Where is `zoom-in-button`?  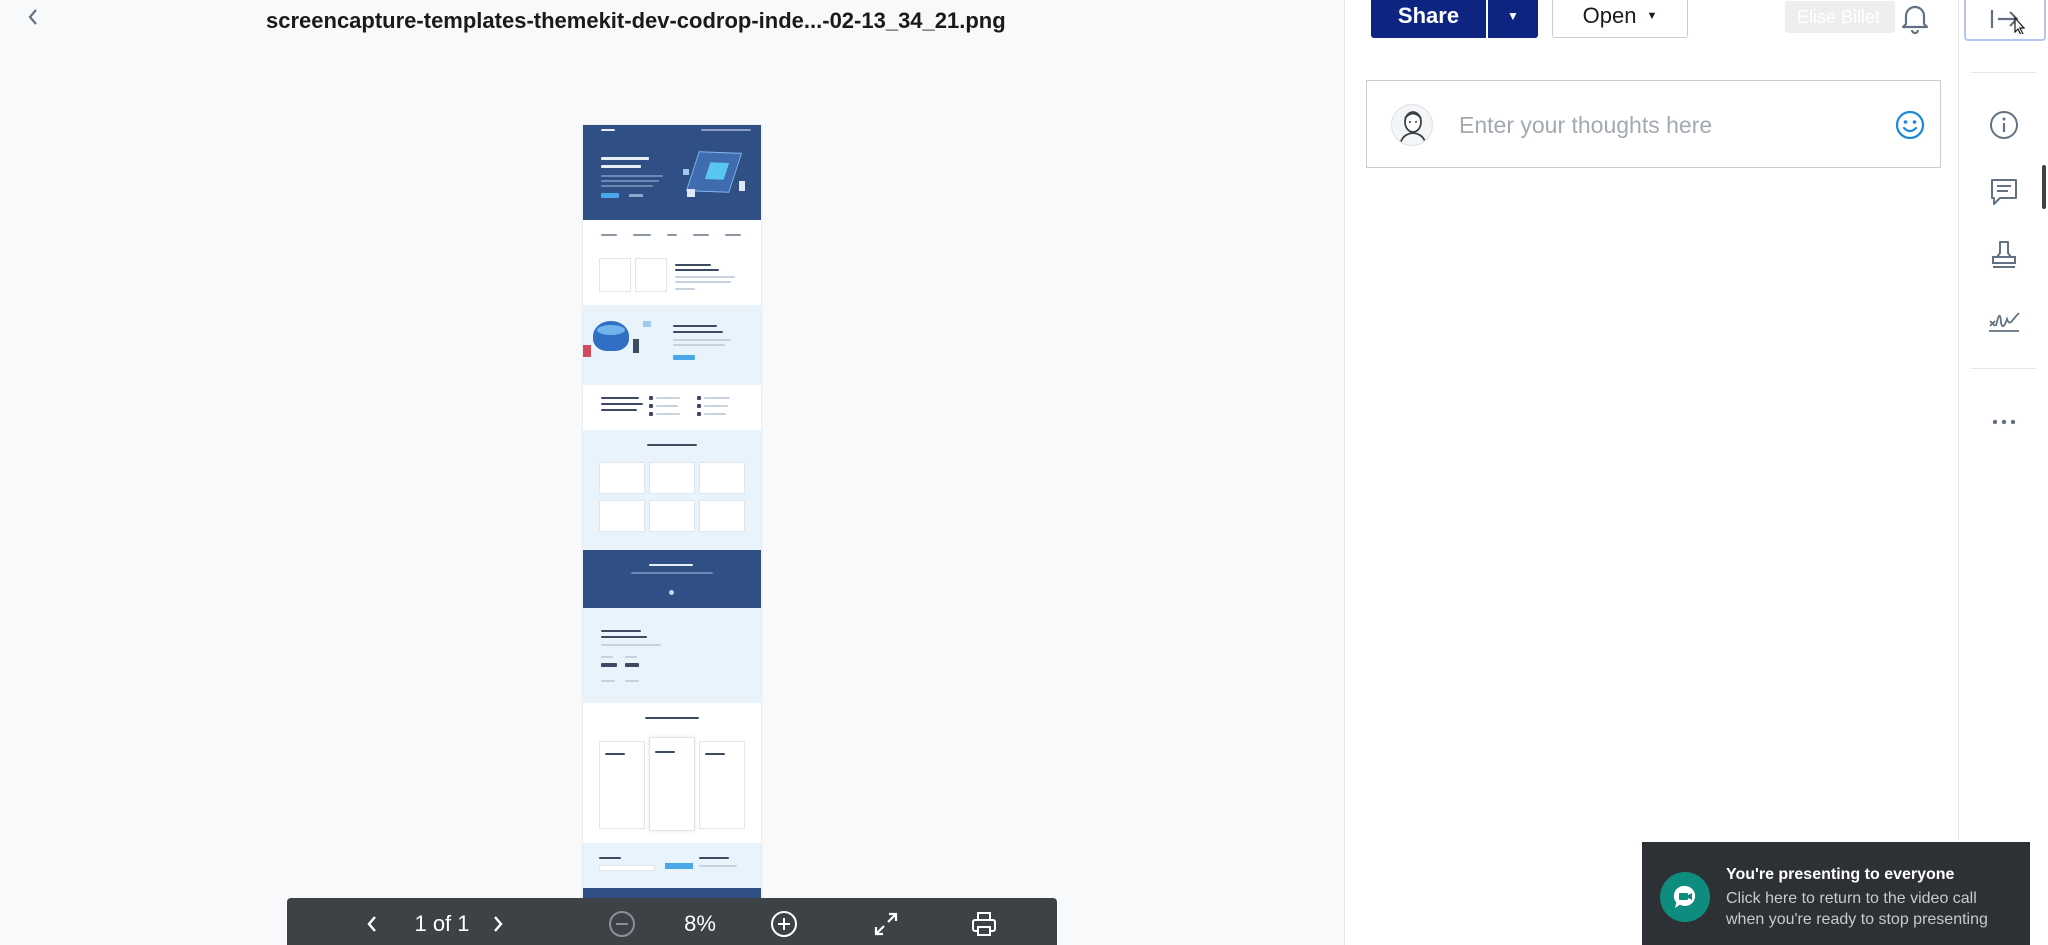 zoom-in-button is located at coordinates (784, 924).